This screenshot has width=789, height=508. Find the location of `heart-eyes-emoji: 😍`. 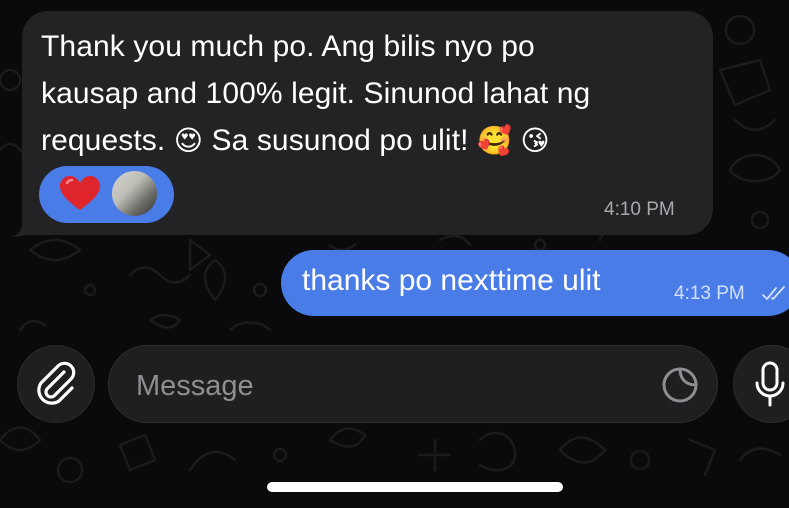

heart-eyes-emoji: 😍 is located at coordinates (188, 140).